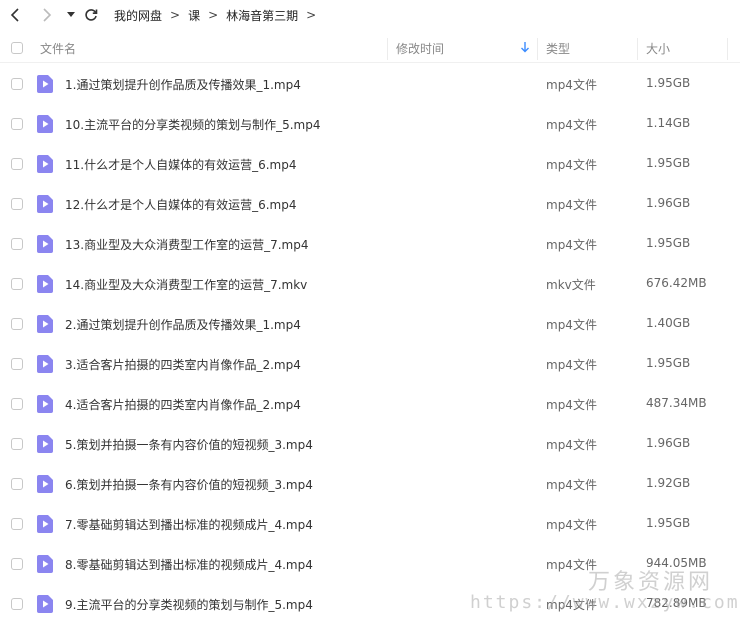  I want to click on file-name: 2.通过策划提升创作品质及传播效果_1.mp4, so click(183, 324).